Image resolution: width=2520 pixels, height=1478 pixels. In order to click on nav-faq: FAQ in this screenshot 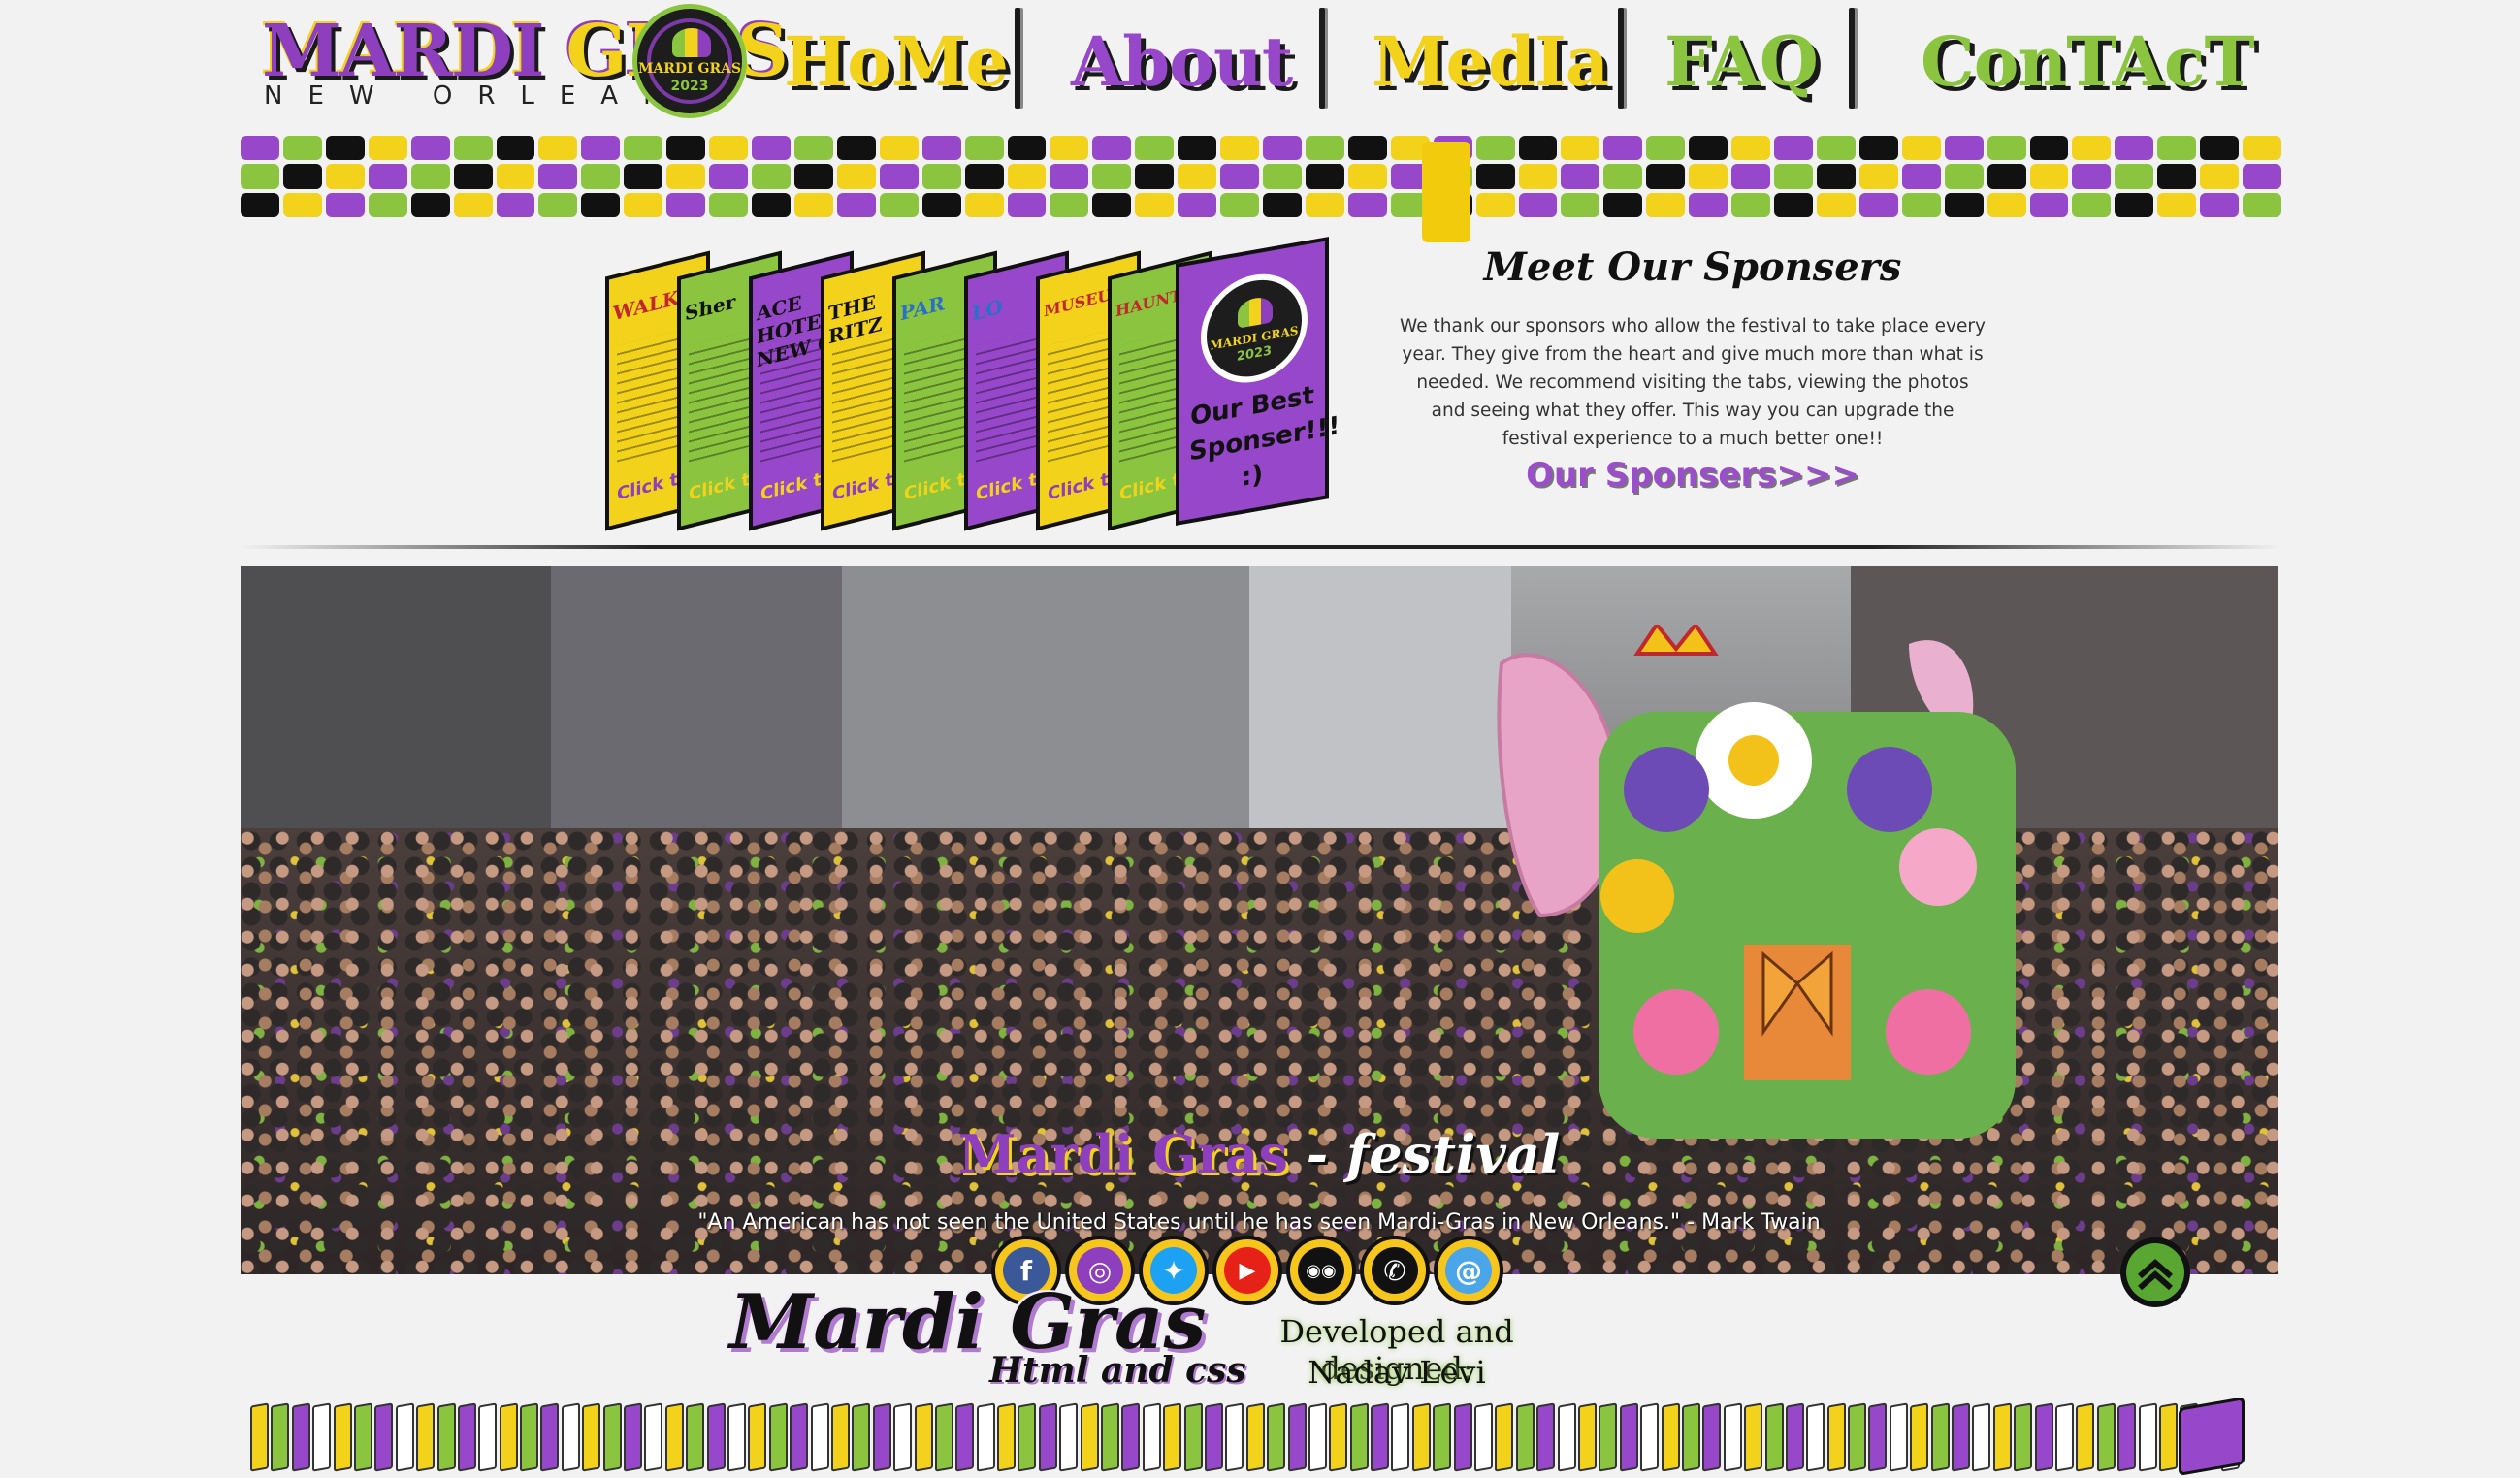, I will do `click(1741, 61)`.